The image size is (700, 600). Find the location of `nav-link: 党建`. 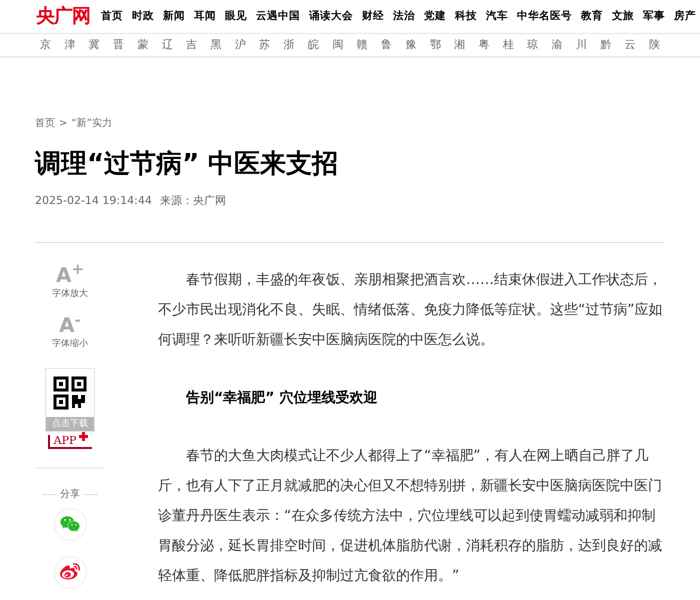

nav-link: 党建 is located at coordinates (435, 16).